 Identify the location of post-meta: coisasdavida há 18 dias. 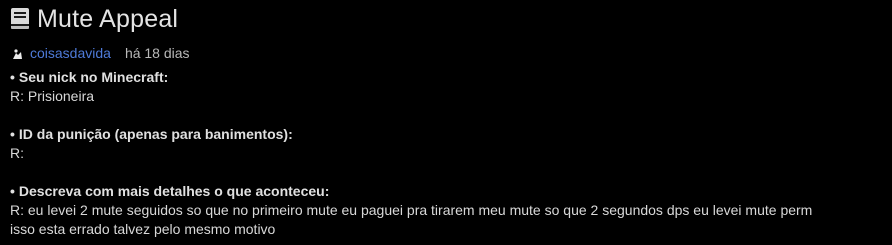
(100, 53).